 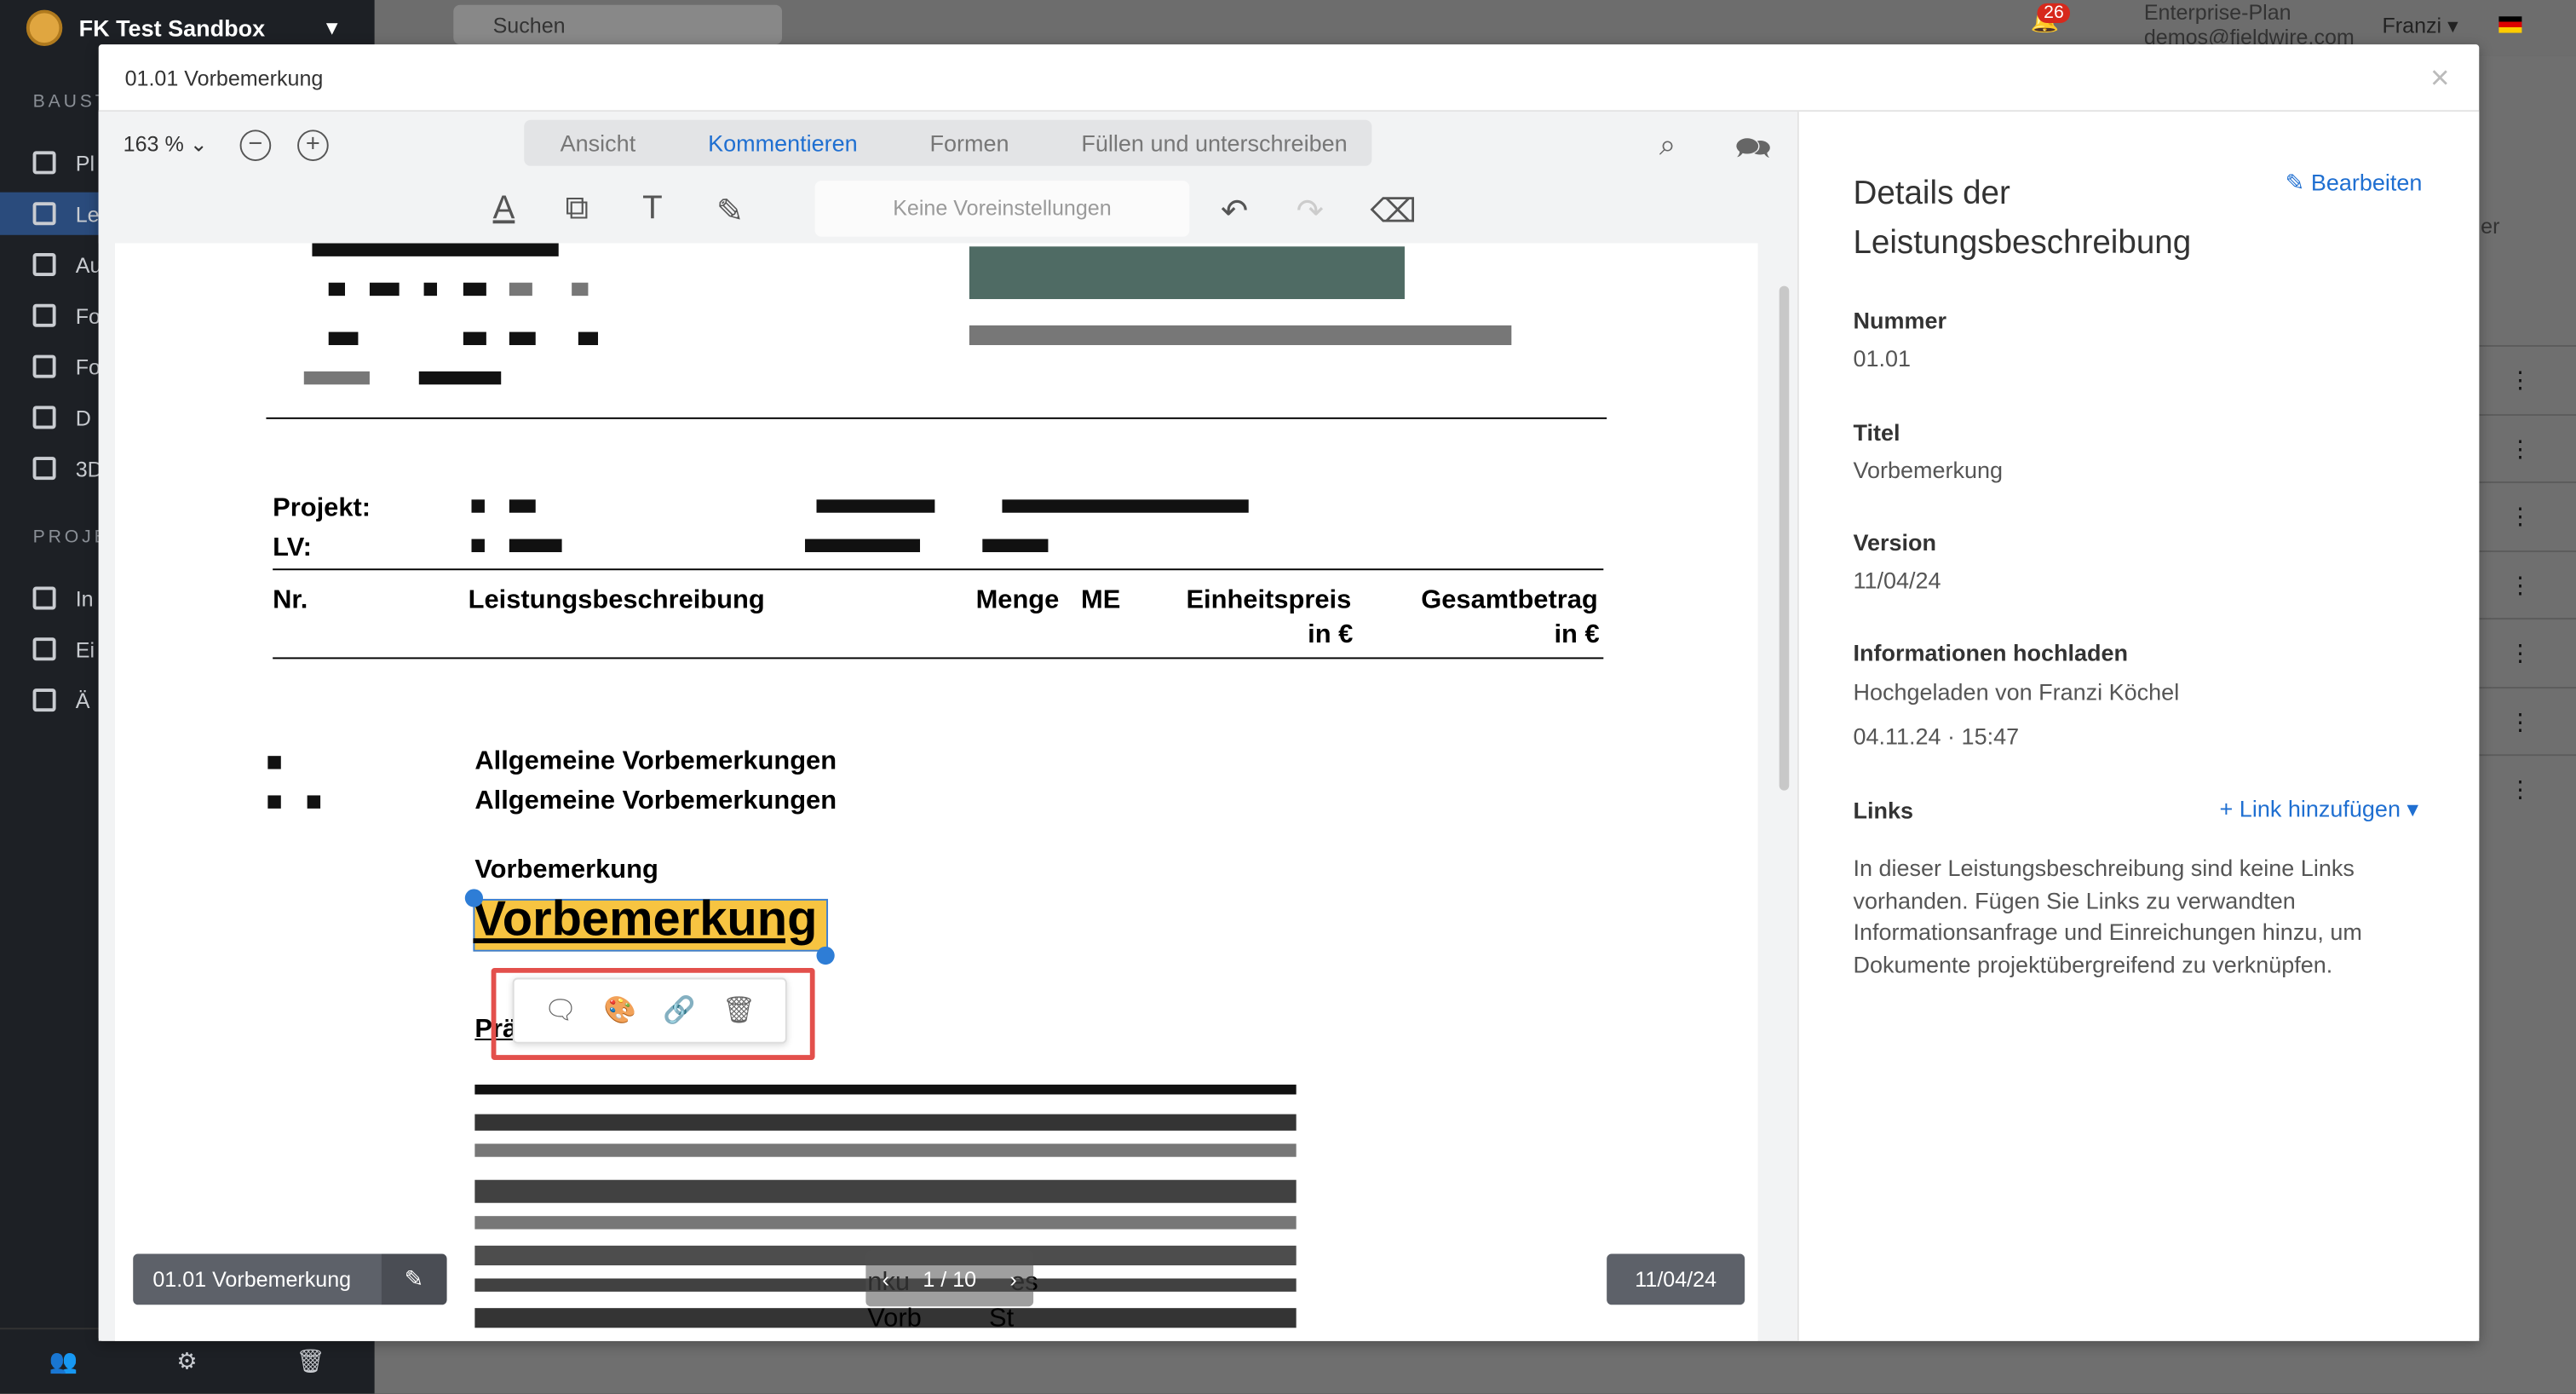 What do you see at coordinates (313, 146) in the screenshot?
I see `zoom-in-icon: +` at bounding box center [313, 146].